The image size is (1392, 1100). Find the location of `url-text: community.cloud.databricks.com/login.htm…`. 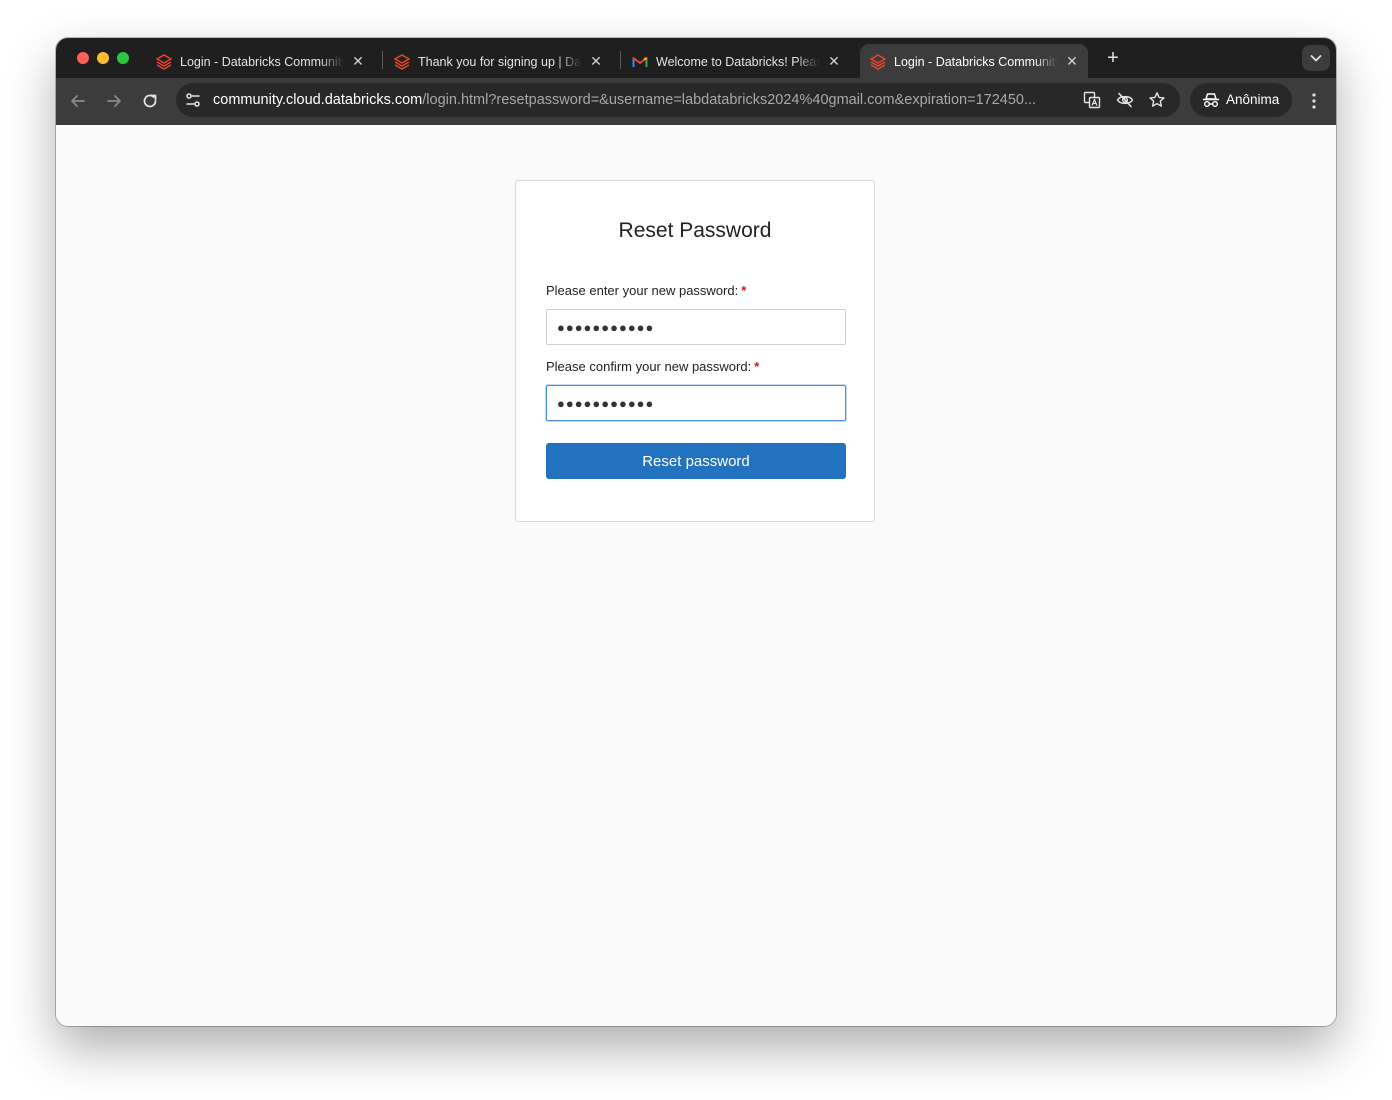

url-text: community.cloud.databricks.com/login.htm… is located at coordinates (643, 100).